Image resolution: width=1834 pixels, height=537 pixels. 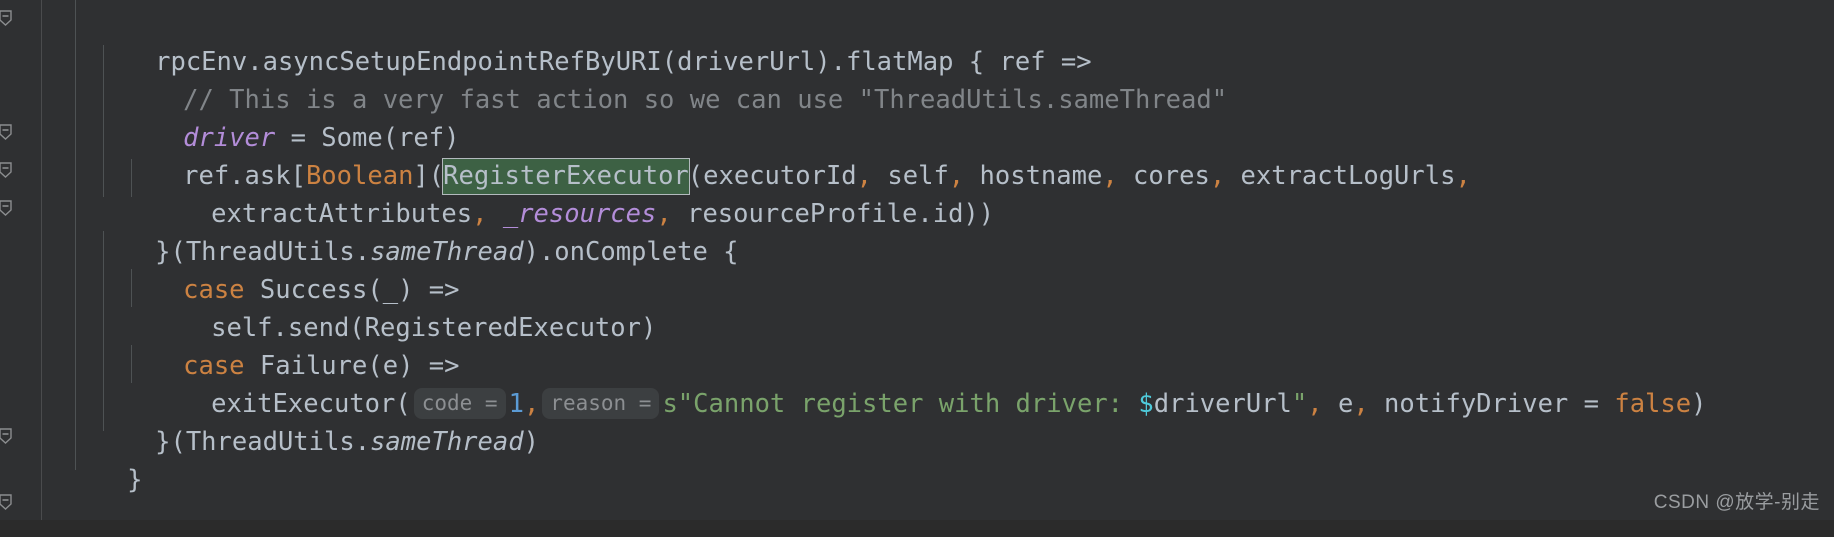 What do you see at coordinates (275, 345) in the screenshot?
I see `code-line: case Failure(e) =>` at bounding box center [275, 345].